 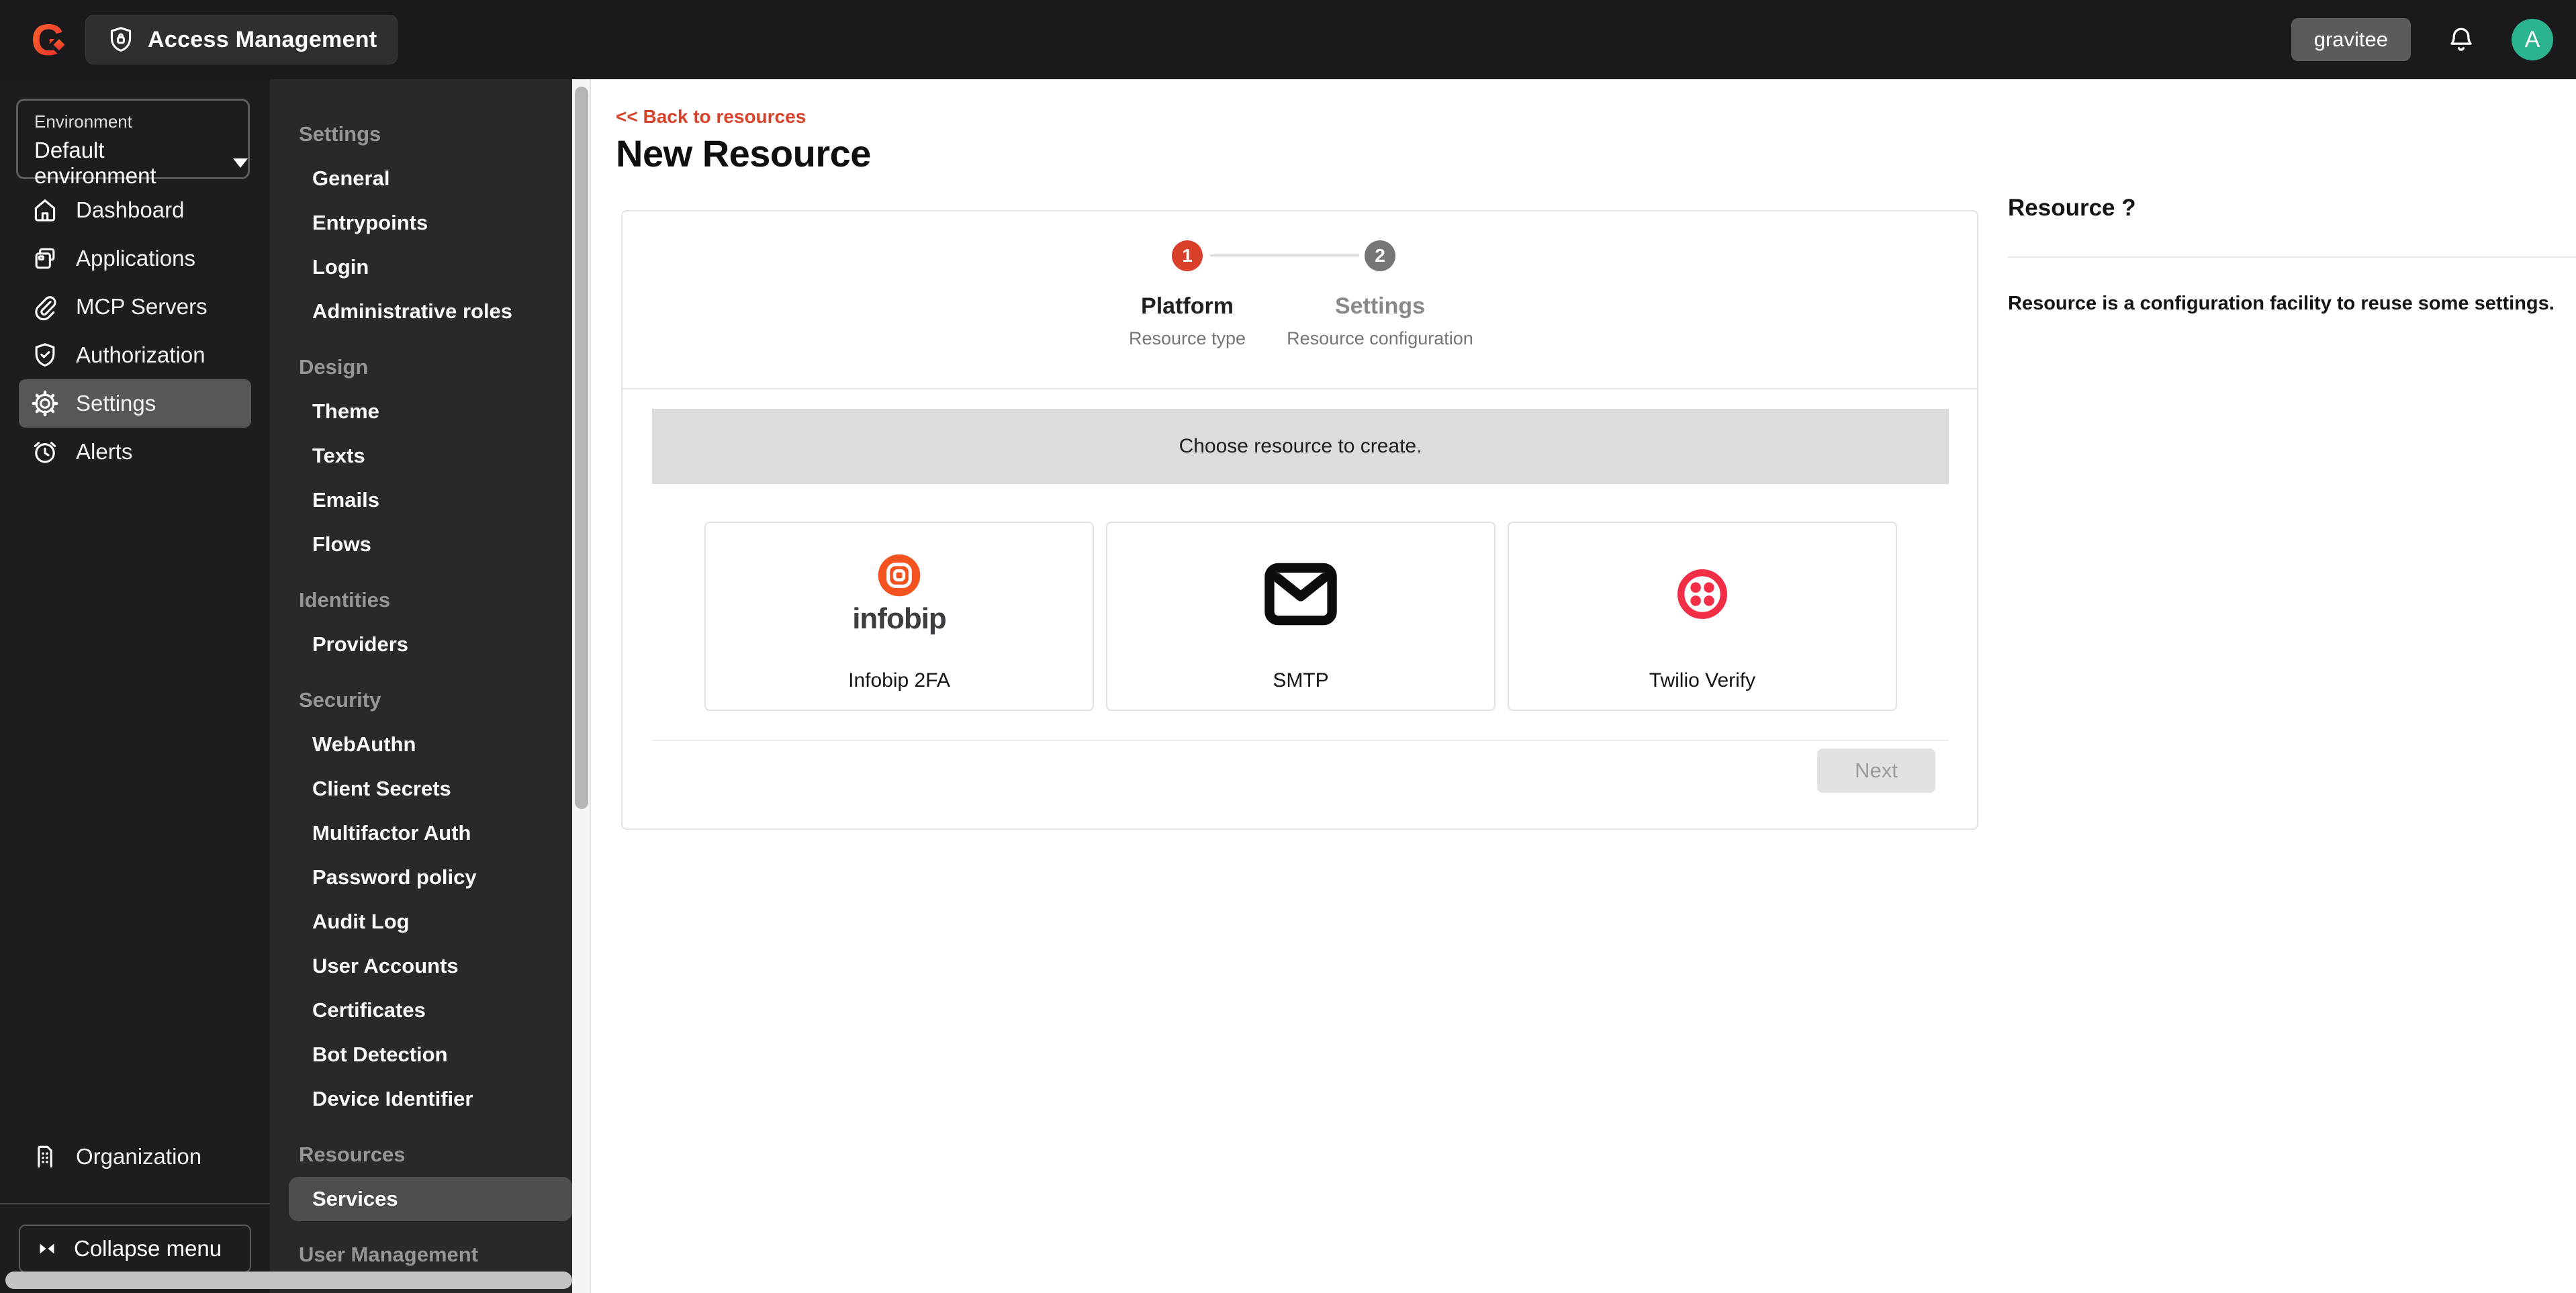 What do you see at coordinates (1301, 680) in the screenshot?
I see `resource-name: SMTP` at bounding box center [1301, 680].